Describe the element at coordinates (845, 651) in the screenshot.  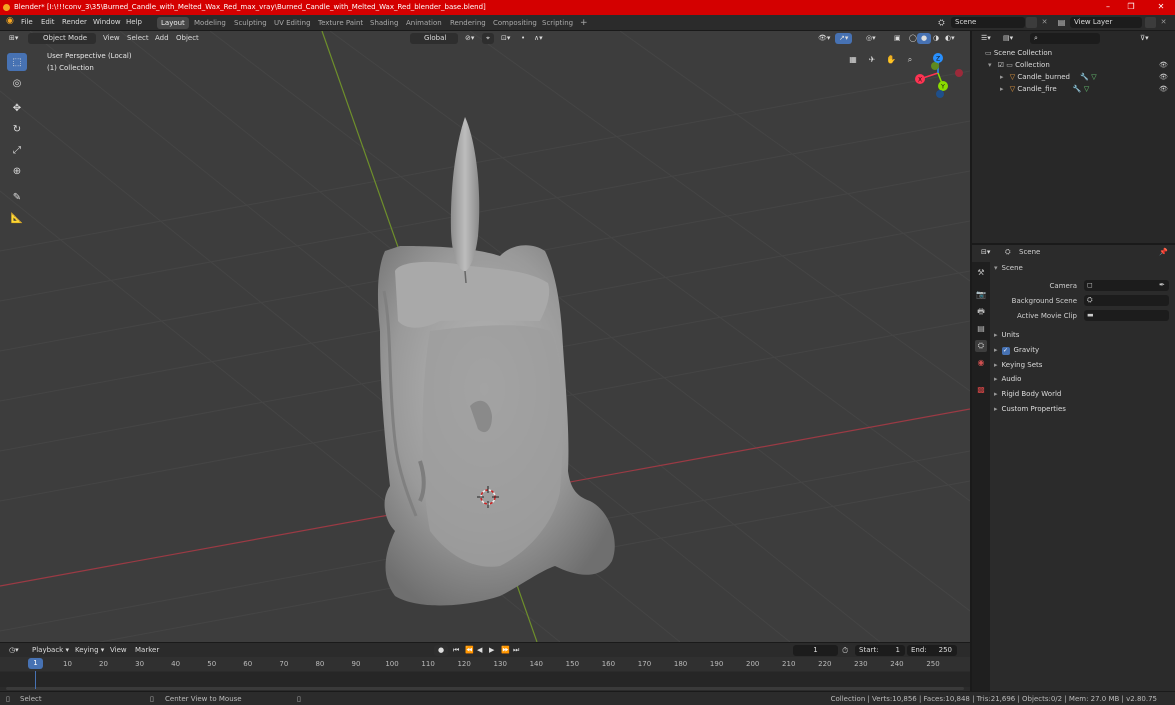
I see `stopwatch-icon: ⏱` at that location.